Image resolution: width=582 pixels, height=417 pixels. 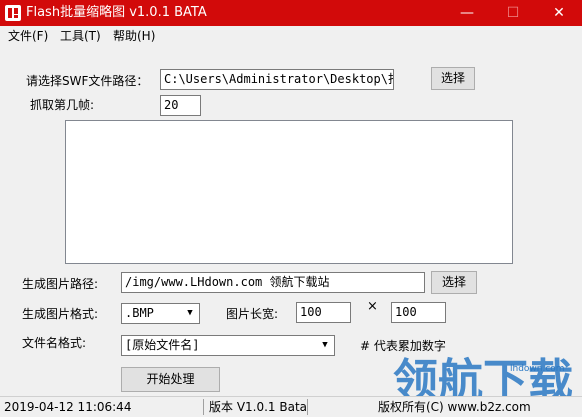 I want to click on menu-file: 文件(F), so click(x=28, y=36).